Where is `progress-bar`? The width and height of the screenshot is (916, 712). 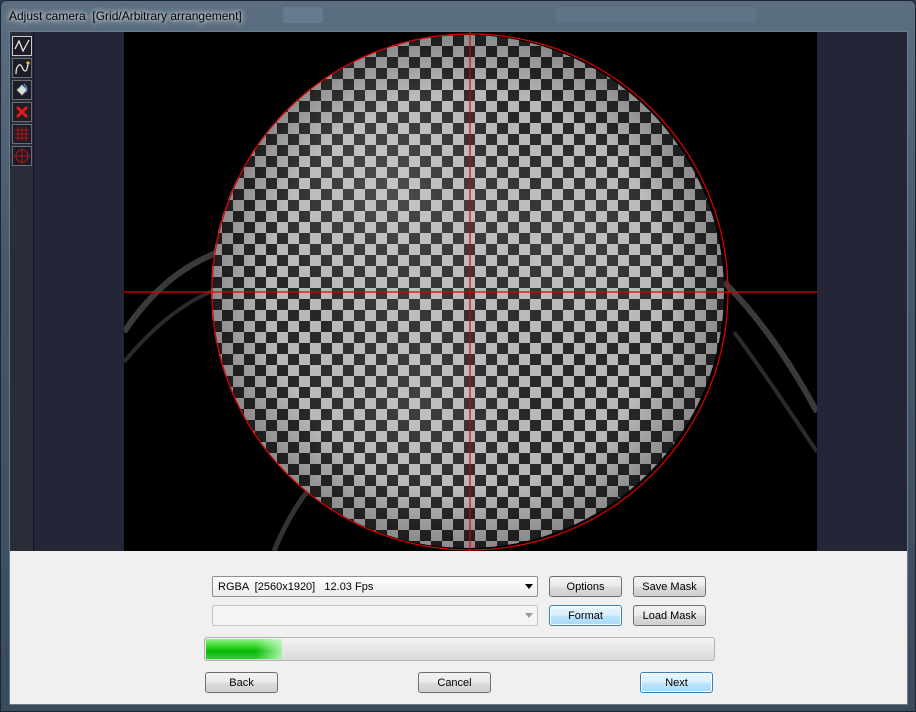 progress-bar is located at coordinates (459, 649).